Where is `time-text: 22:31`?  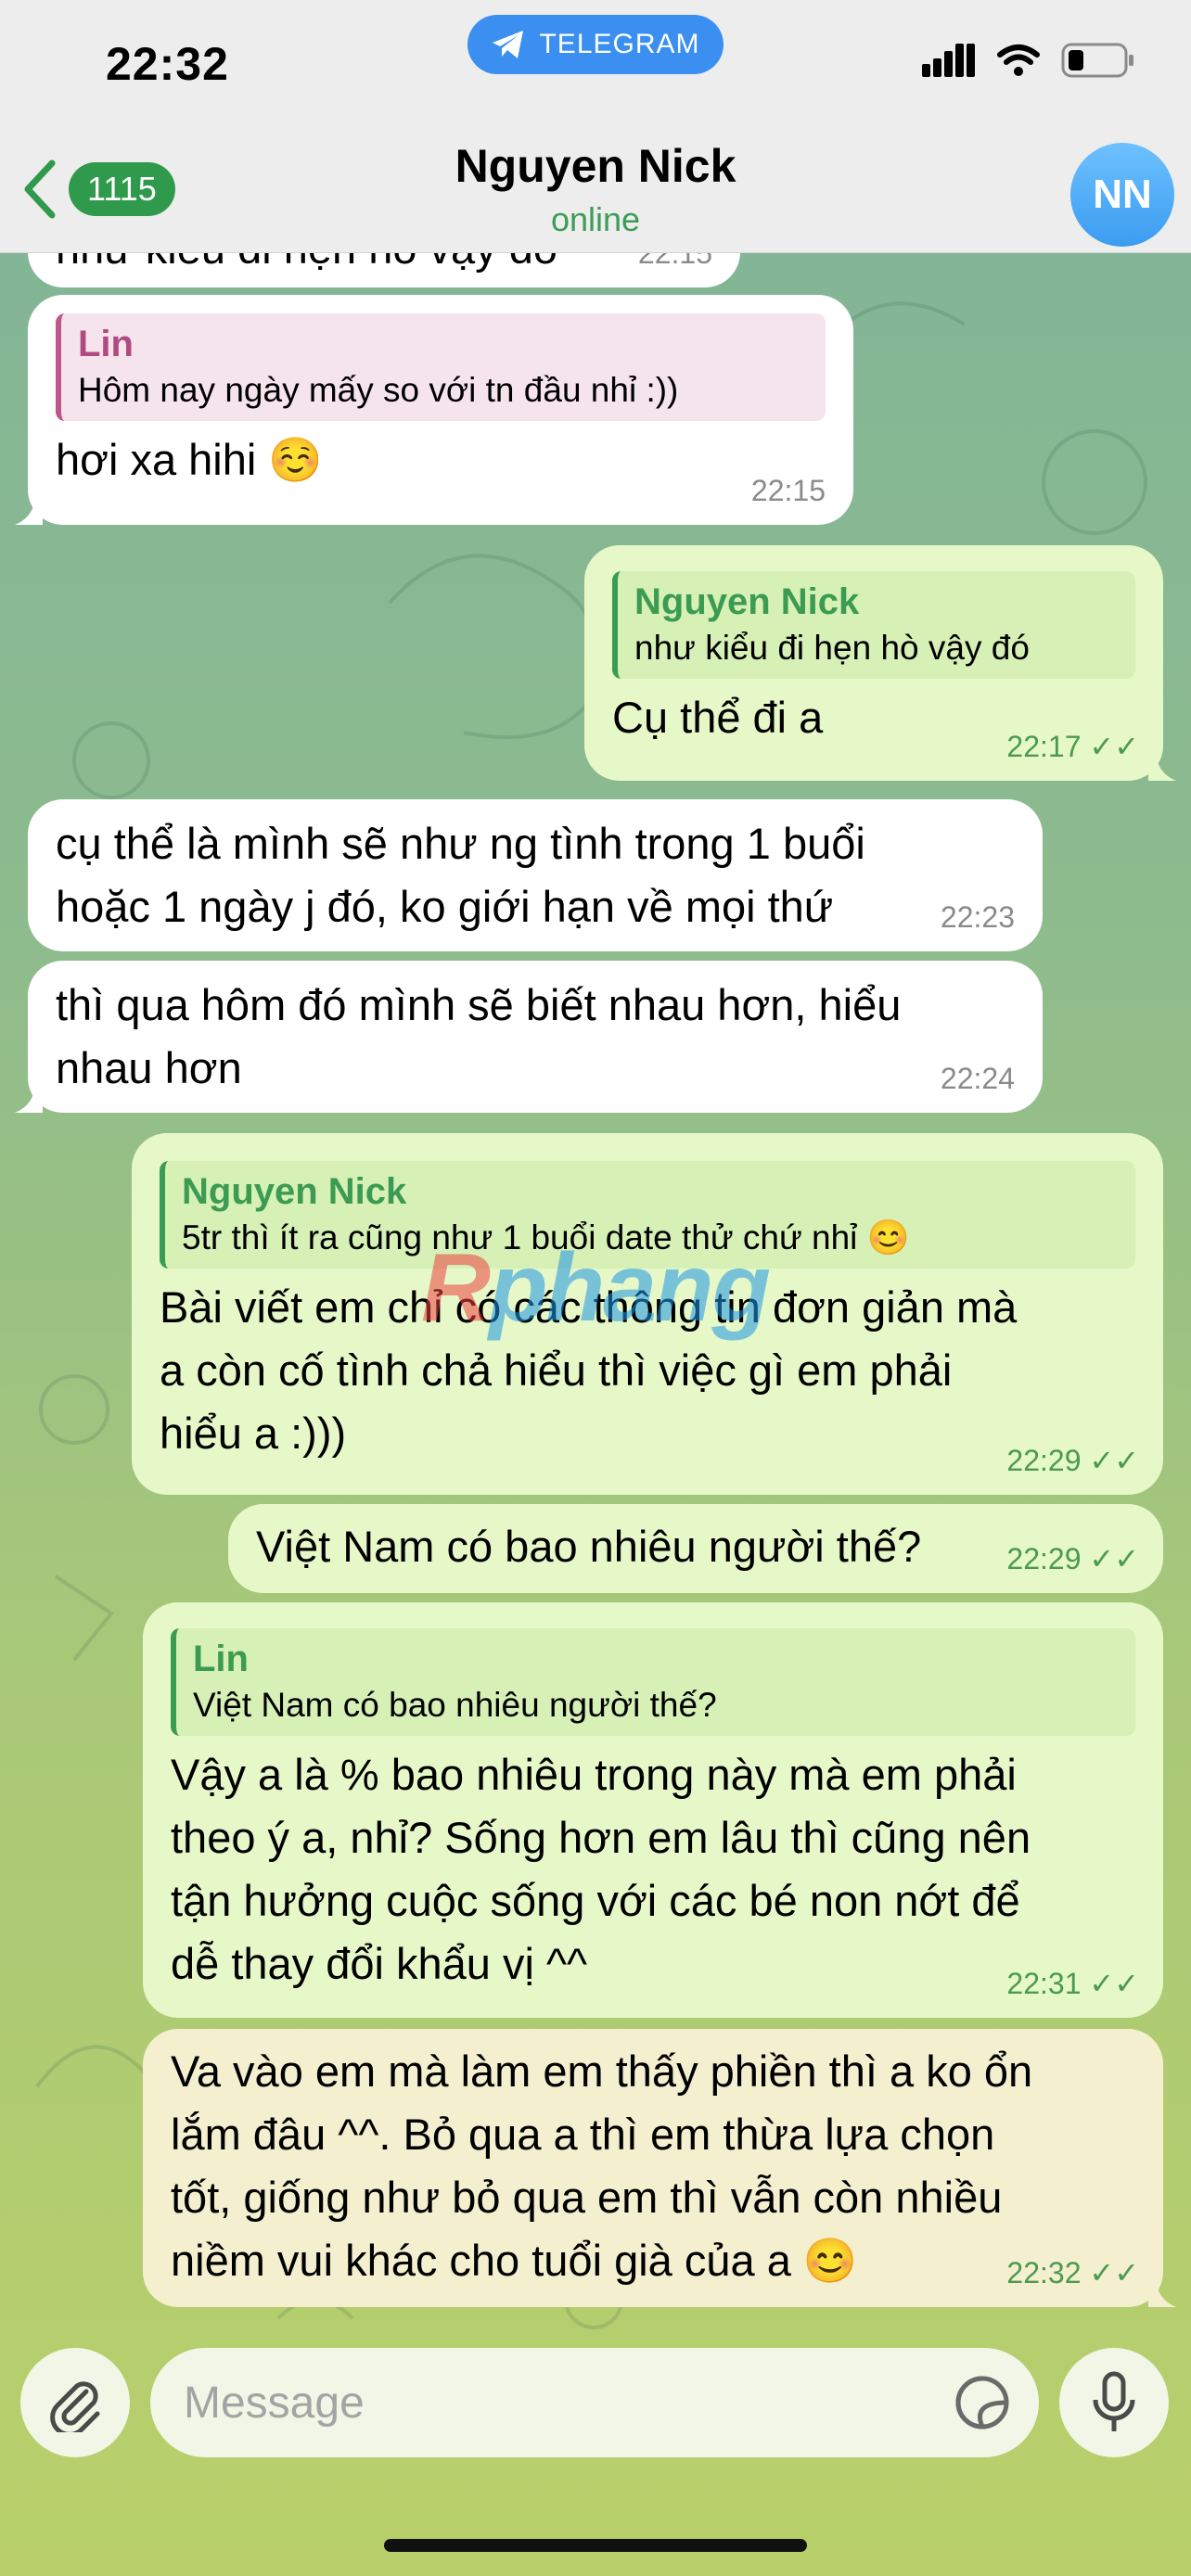 time-text: 22:31 is located at coordinates (1044, 1983).